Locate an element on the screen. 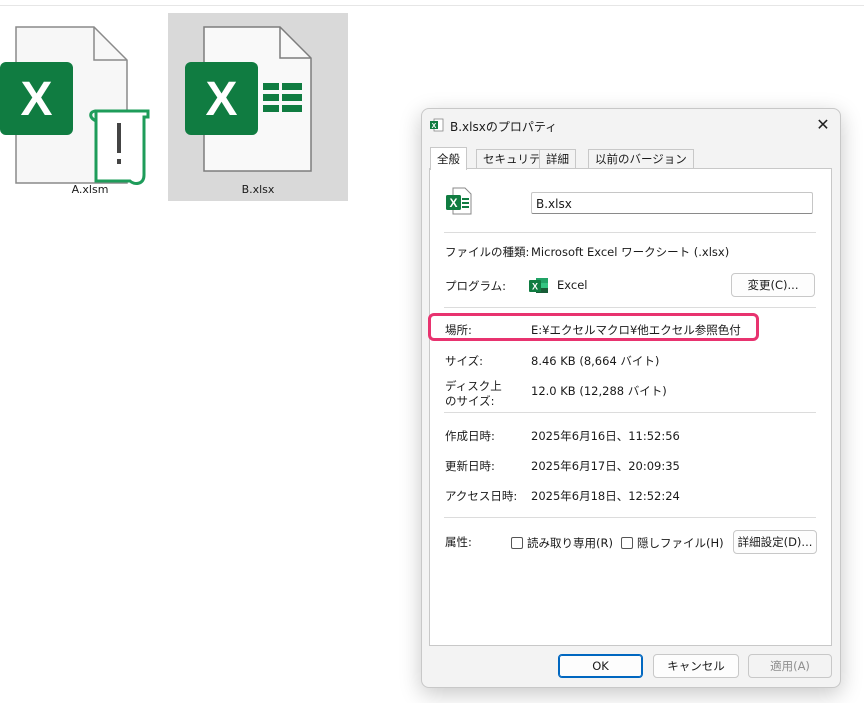 This screenshot has height=703, width=864. created-value: 2025年6月16日、11:52:56 is located at coordinates (605, 436).